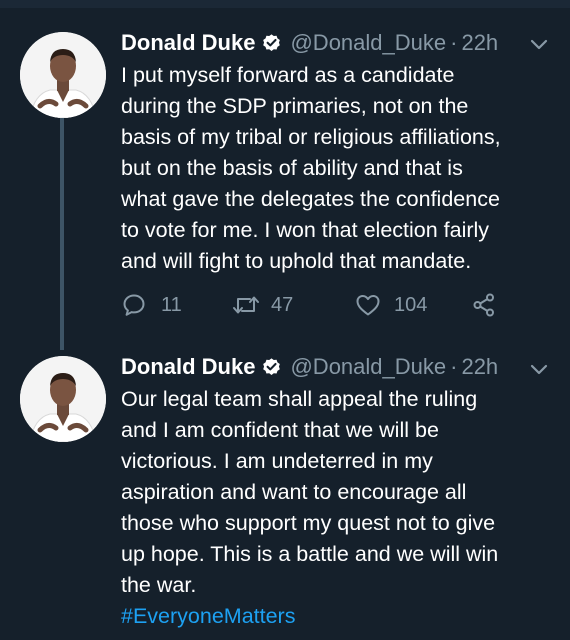 The width and height of the screenshot is (570, 640). What do you see at coordinates (310, 199) in the screenshot?
I see `tweet-text-line: what gave the delegates the confidence` at bounding box center [310, 199].